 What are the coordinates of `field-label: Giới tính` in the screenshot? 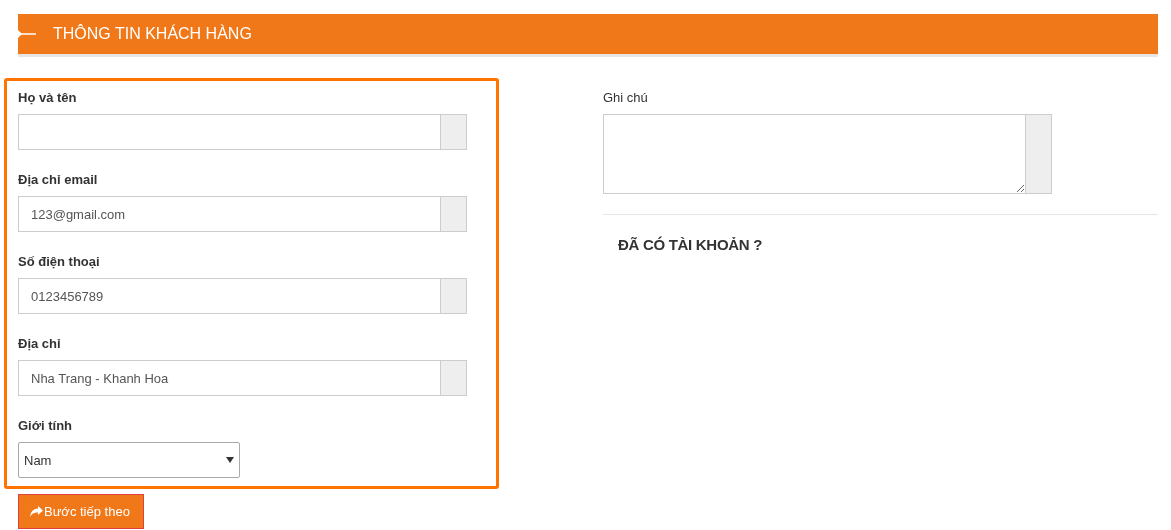 It's located at (45, 426).